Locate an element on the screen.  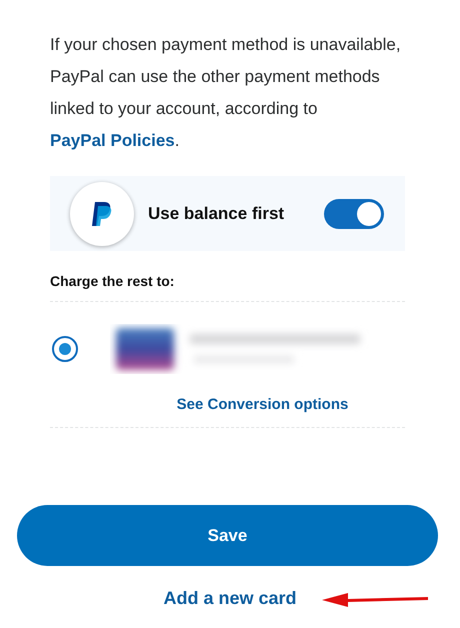
charge-heading: Charge the rest to: is located at coordinates (113, 281).